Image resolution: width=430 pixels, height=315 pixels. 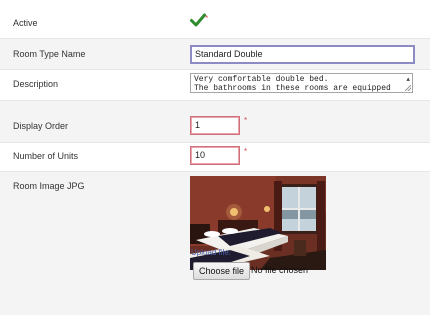 What do you see at coordinates (408, 79) in the screenshot?
I see `scroll-up-arrow-icon: ▲` at bounding box center [408, 79].